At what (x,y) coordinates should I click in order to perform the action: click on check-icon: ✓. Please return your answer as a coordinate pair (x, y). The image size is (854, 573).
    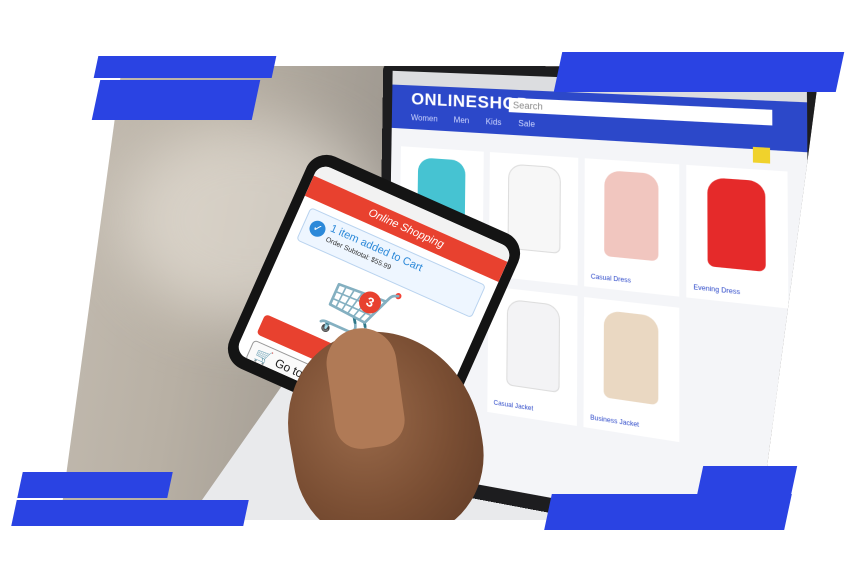
    Looking at the image, I should click on (317, 229).